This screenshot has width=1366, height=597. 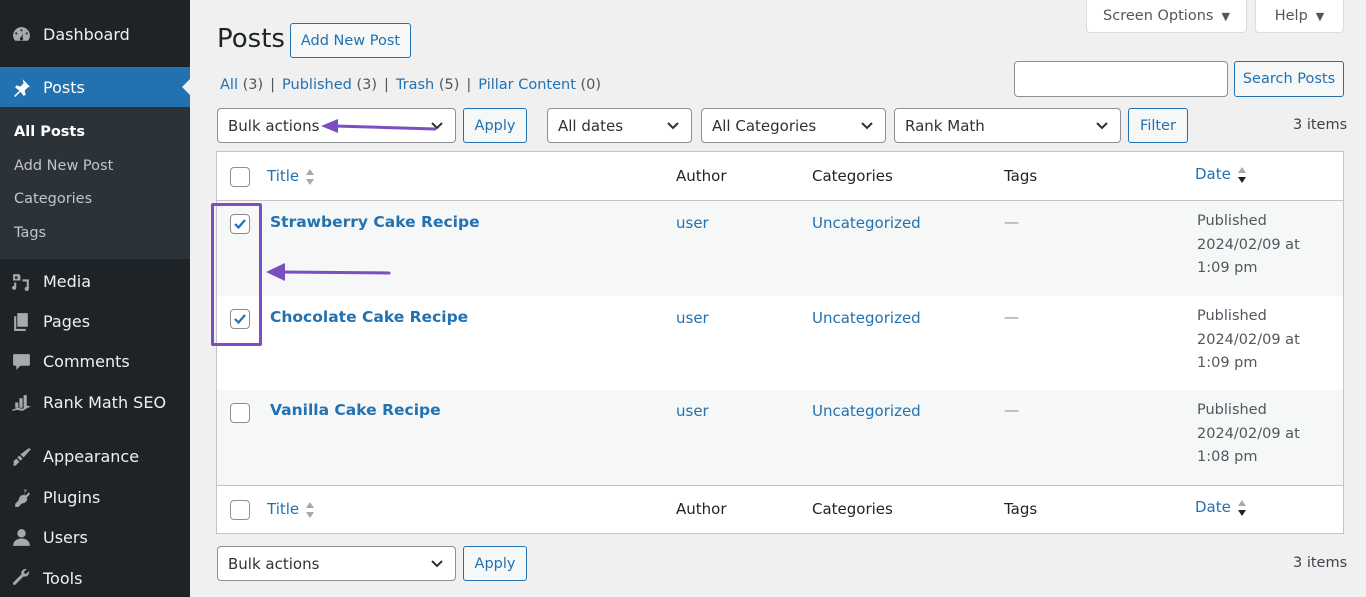 What do you see at coordinates (328, 272) in the screenshot?
I see `annotation-arrow-checkboxes` at bounding box center [328, 272].